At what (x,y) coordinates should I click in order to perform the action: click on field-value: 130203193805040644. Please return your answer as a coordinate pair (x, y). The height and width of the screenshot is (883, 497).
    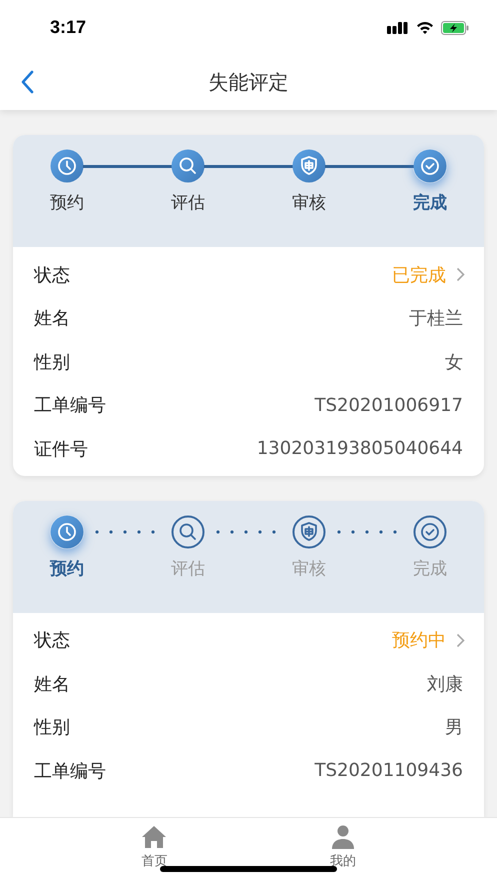
    Looking at the image, I should click on (359, 449).